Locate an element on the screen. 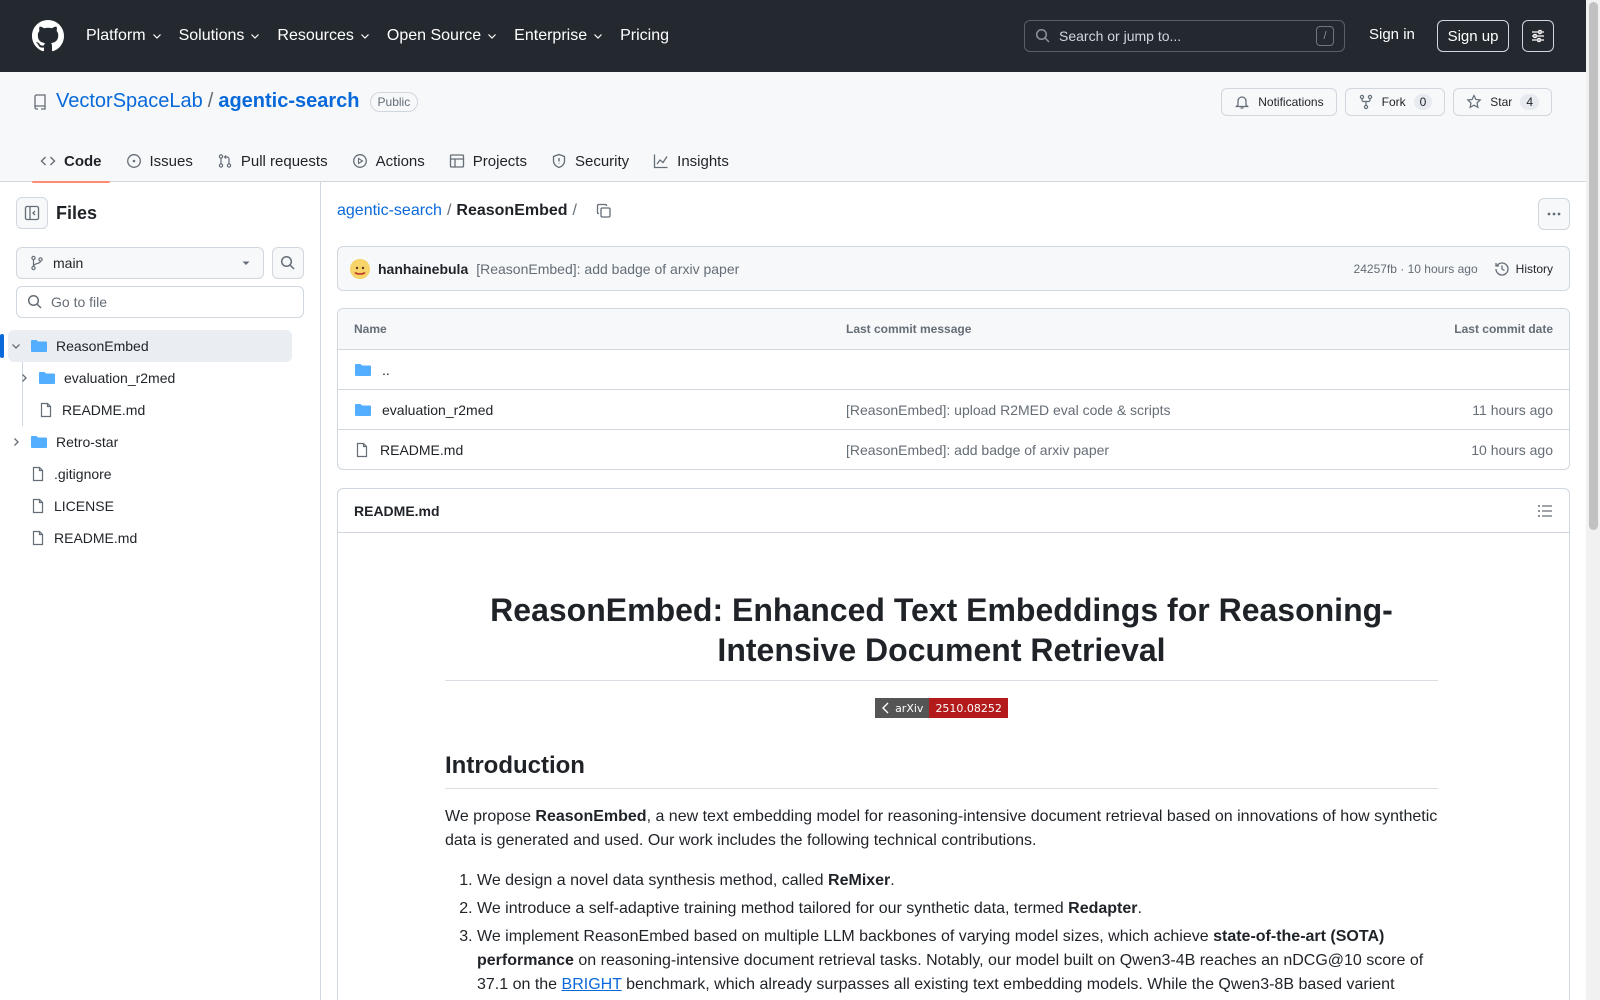  copy-path-icon is located at coordinates (604, 211).